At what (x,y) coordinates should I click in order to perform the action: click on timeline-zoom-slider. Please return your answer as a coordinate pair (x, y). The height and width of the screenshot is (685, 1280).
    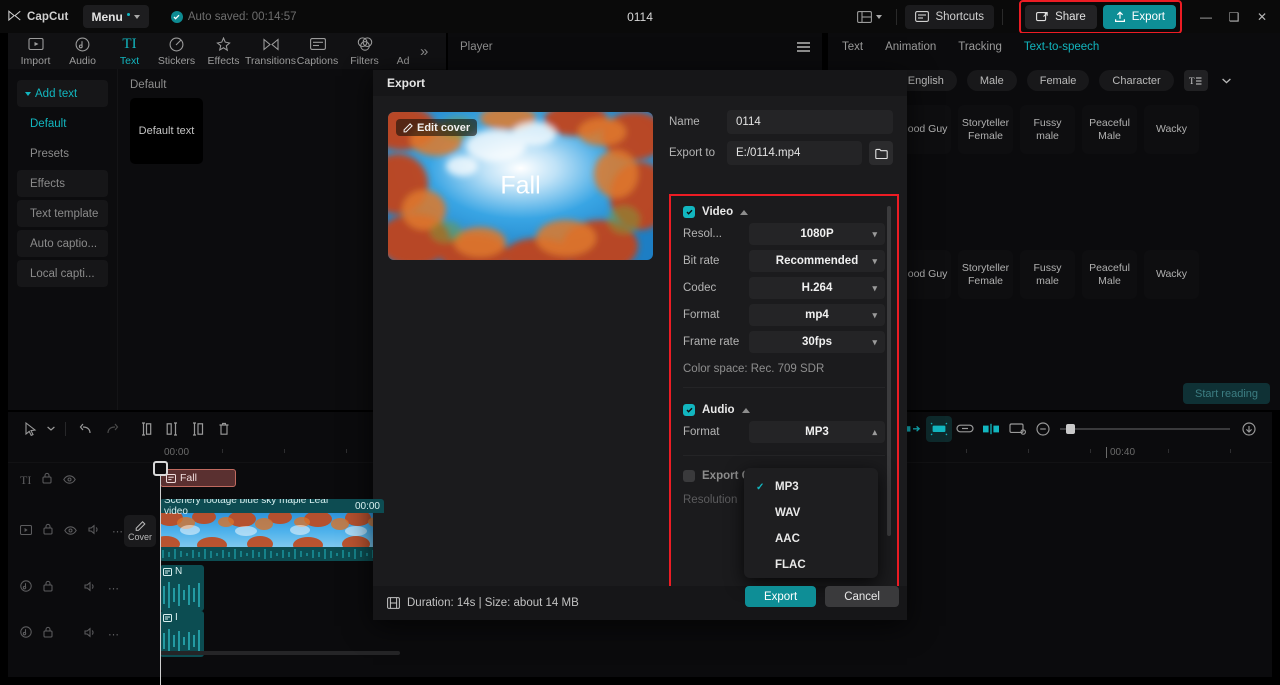
    Looking at the image, I should click on (1145, 428).